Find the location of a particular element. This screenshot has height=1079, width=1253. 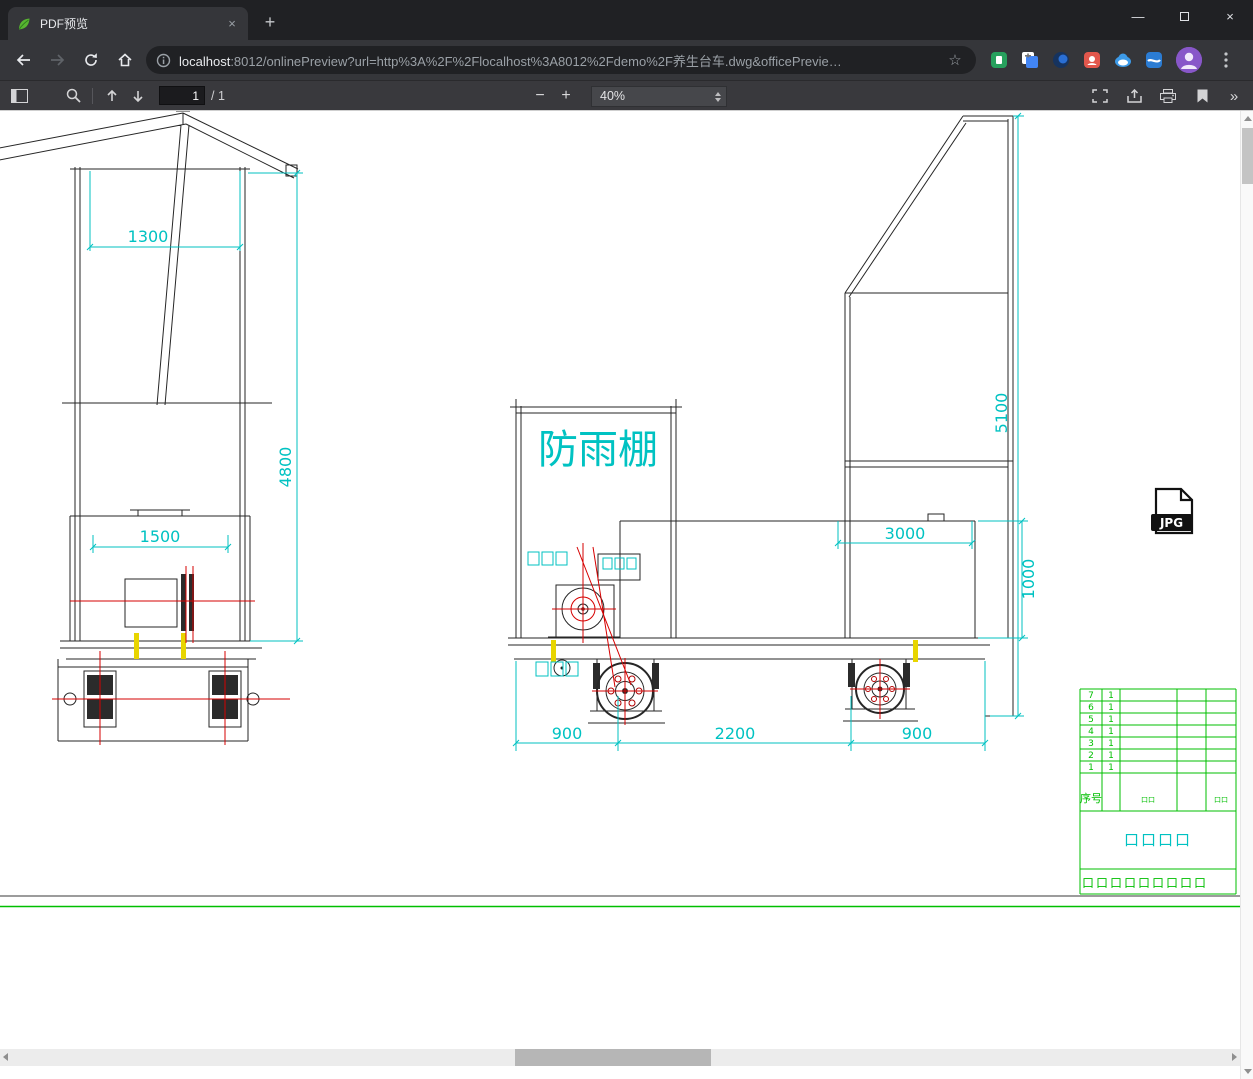

tb-row-number: 1 is located at coordinates (1091, 768).